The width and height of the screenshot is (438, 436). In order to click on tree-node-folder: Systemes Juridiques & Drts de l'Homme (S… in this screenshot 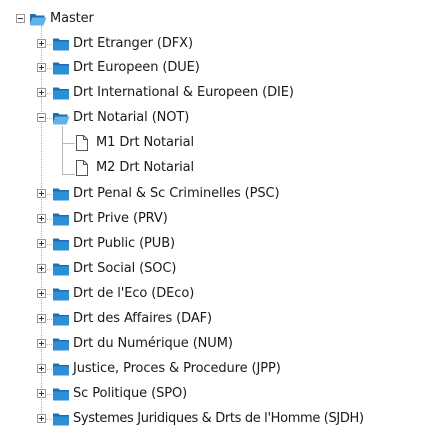, I will do `click(219, 419)`.